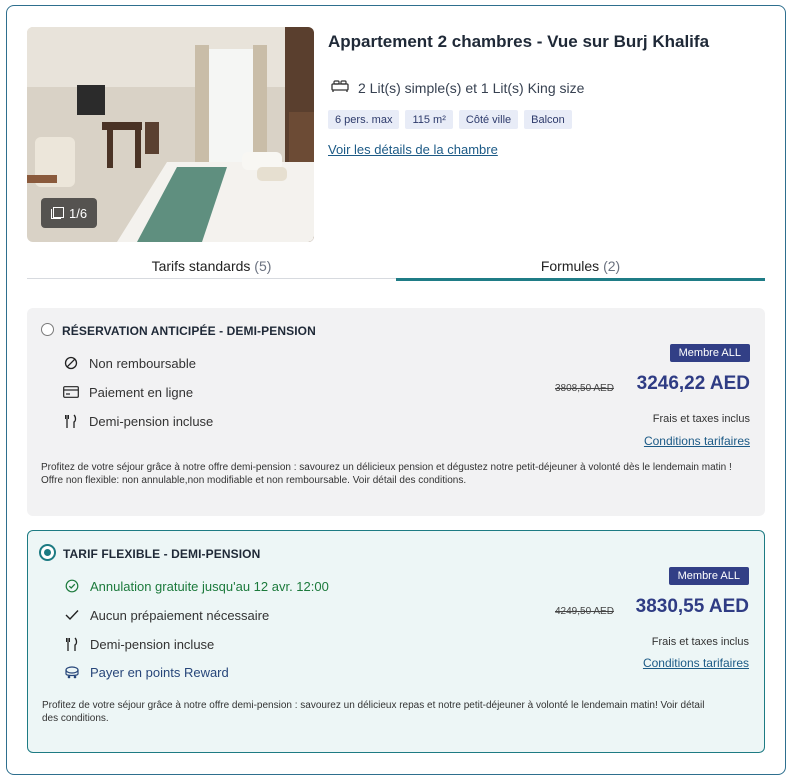 The image size is (792, 783). I want to click on room-photo: 1/6, so click(170, 134).